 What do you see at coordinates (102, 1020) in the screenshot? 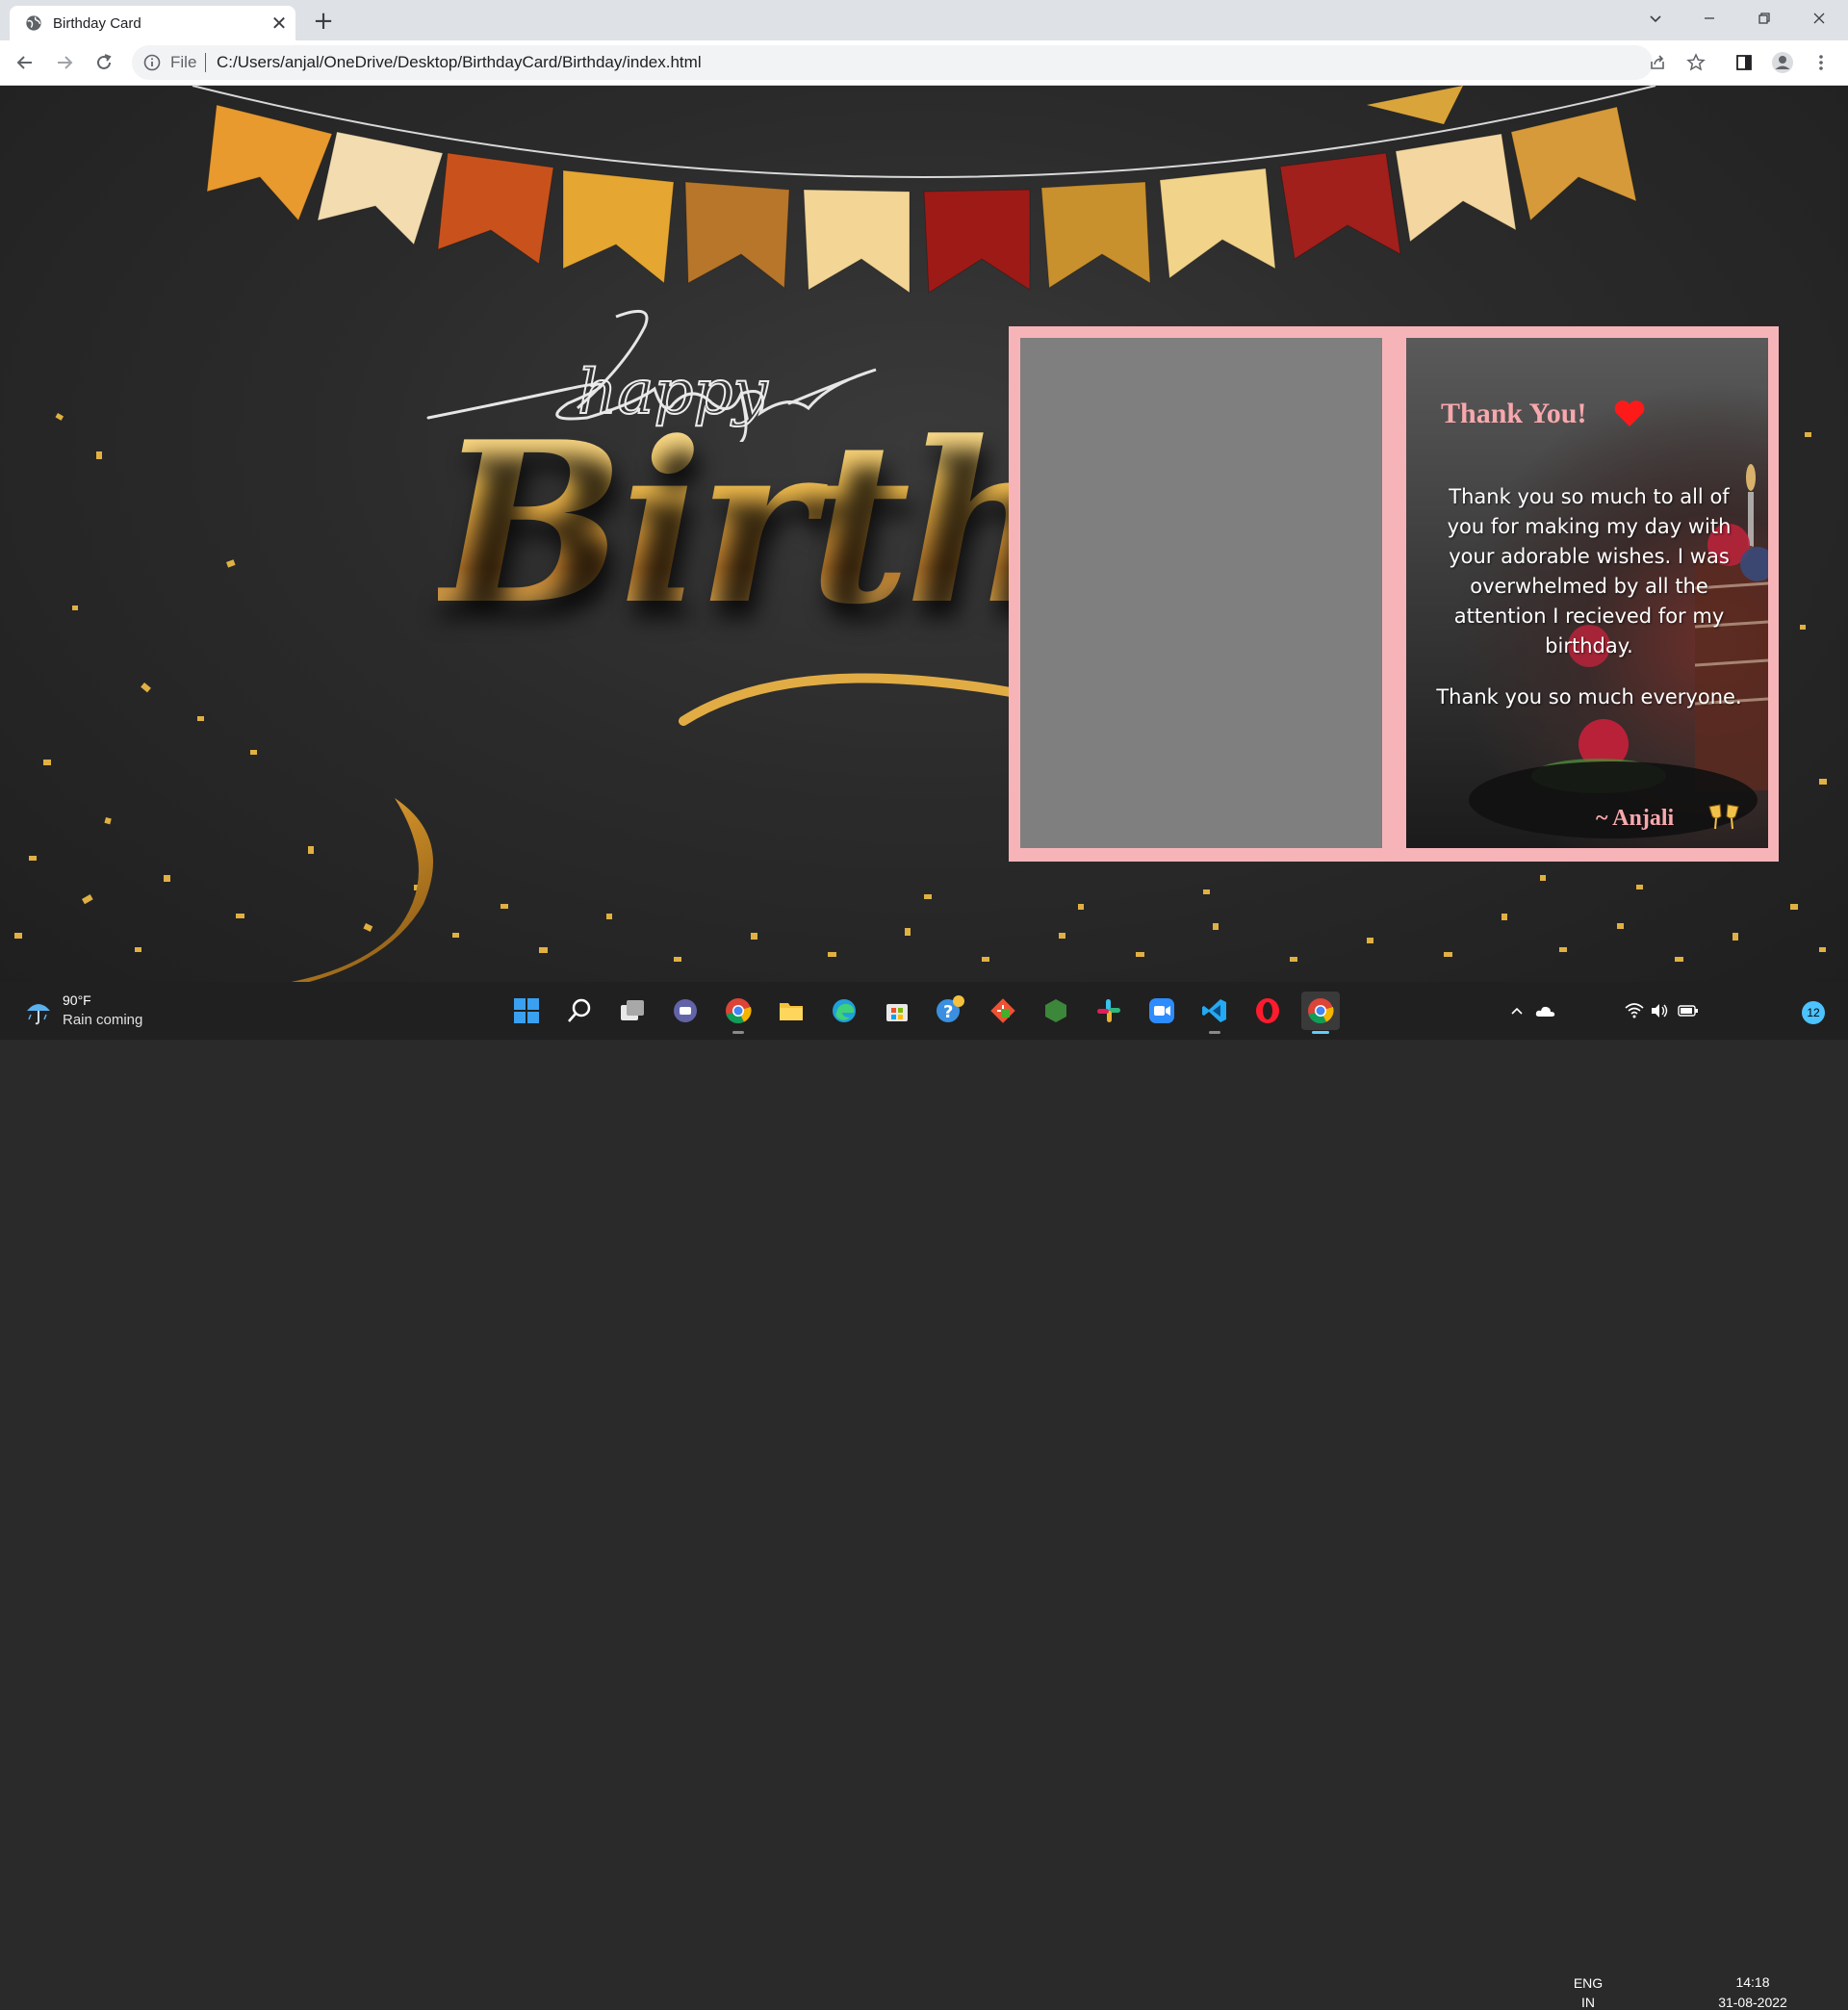
I see `weather-description: Rain coming` at bounding box center [102, 1020].